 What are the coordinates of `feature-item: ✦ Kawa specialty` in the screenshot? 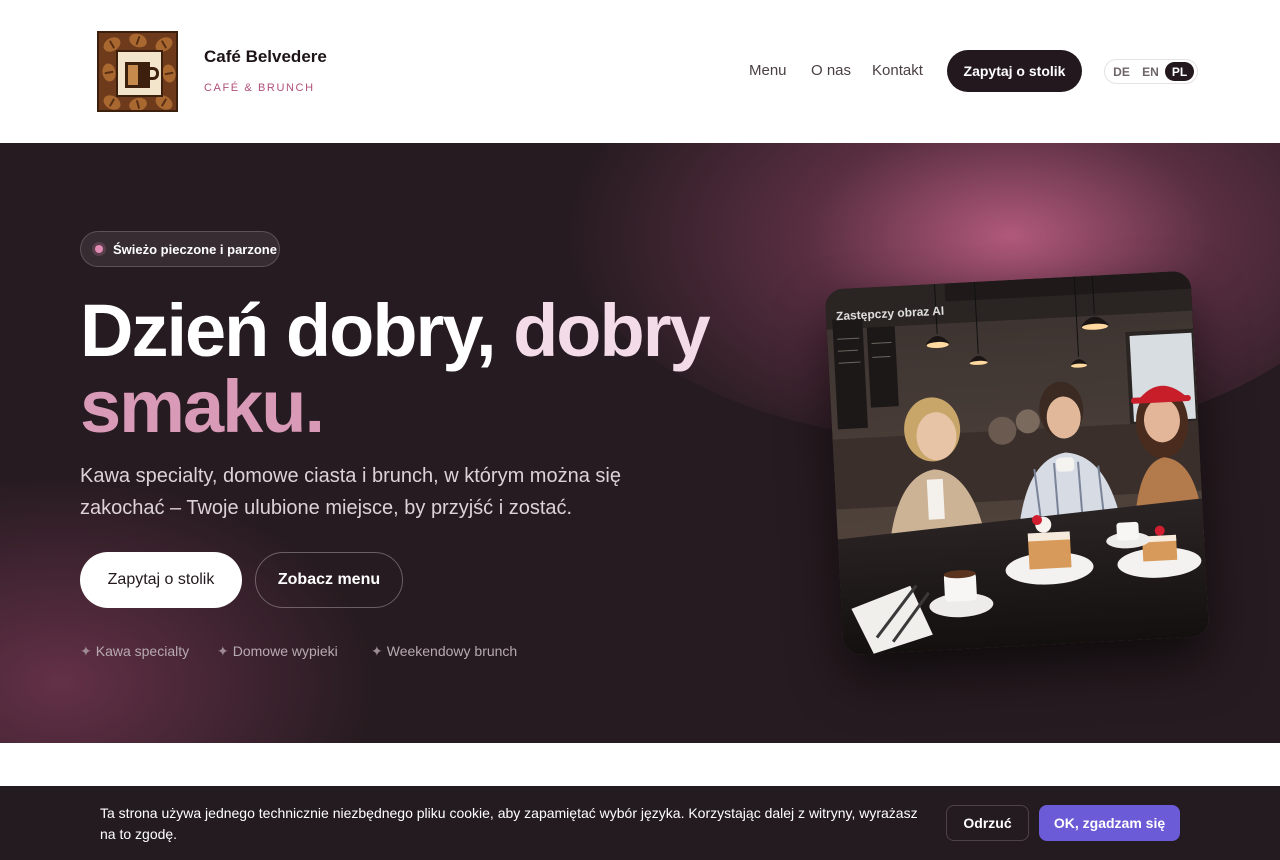 It's located at (134, 651).